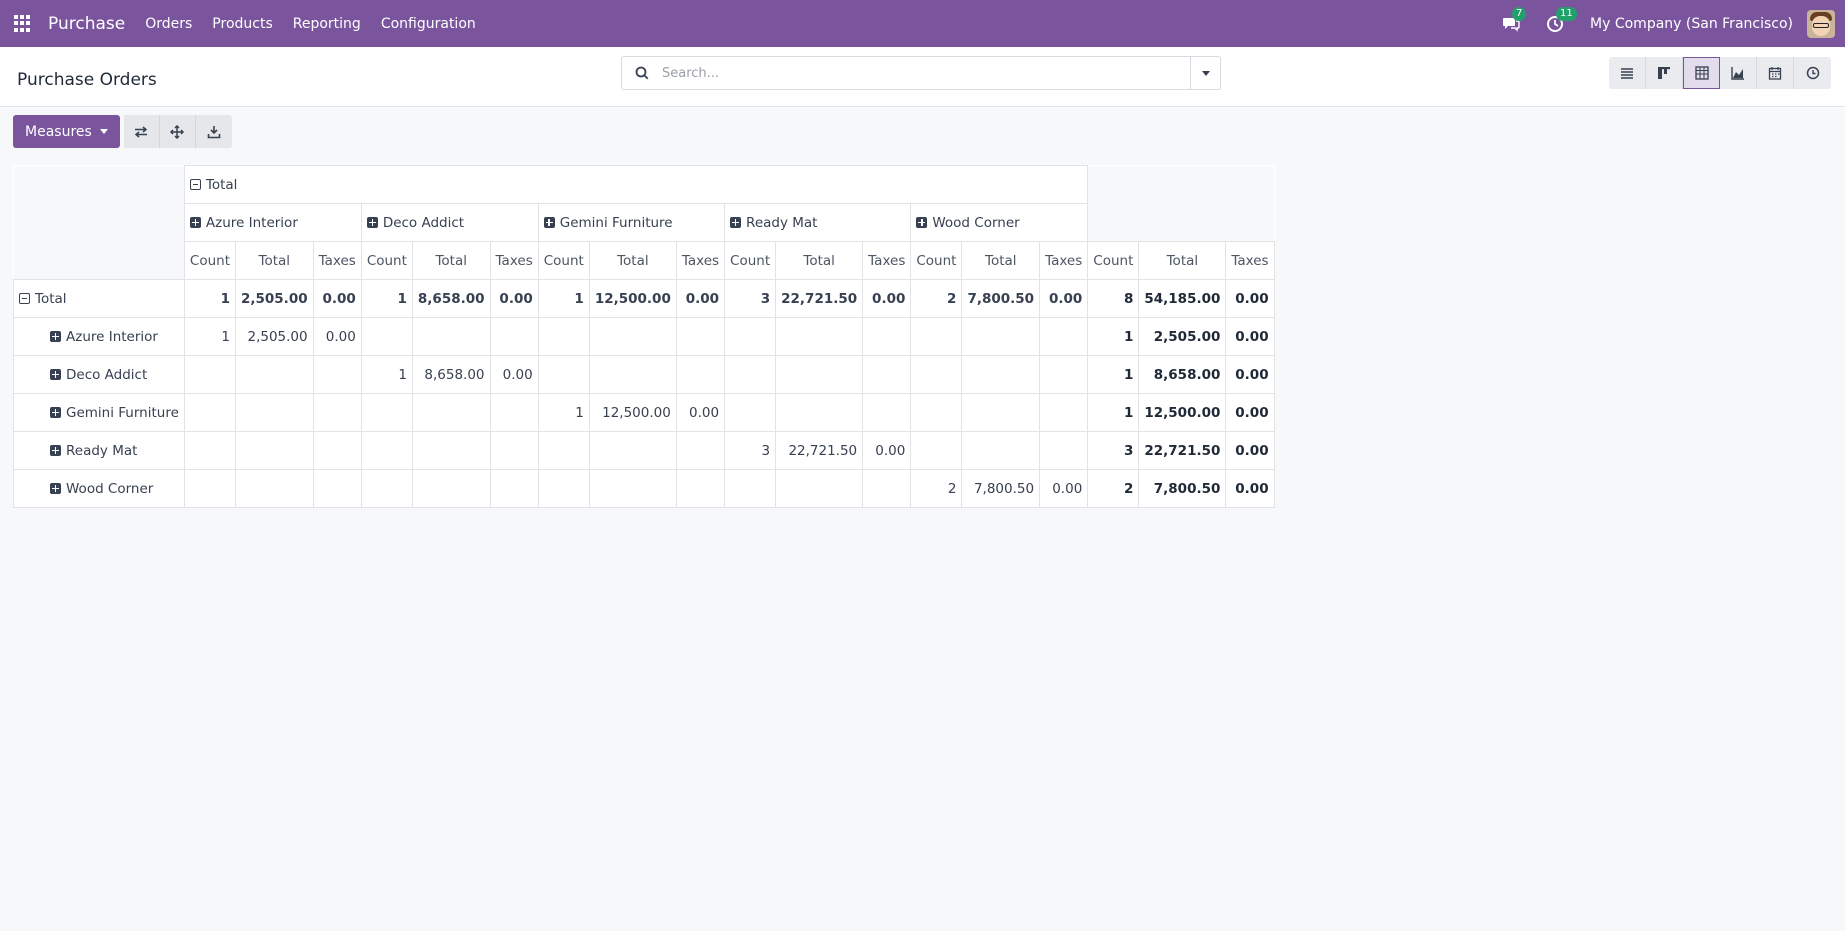 The image size is (1845, 931). What do you see at coordinates (1113, 298) in the screenshot?
I see `pivot-cell: 8` at bounding box center [1113, 298].